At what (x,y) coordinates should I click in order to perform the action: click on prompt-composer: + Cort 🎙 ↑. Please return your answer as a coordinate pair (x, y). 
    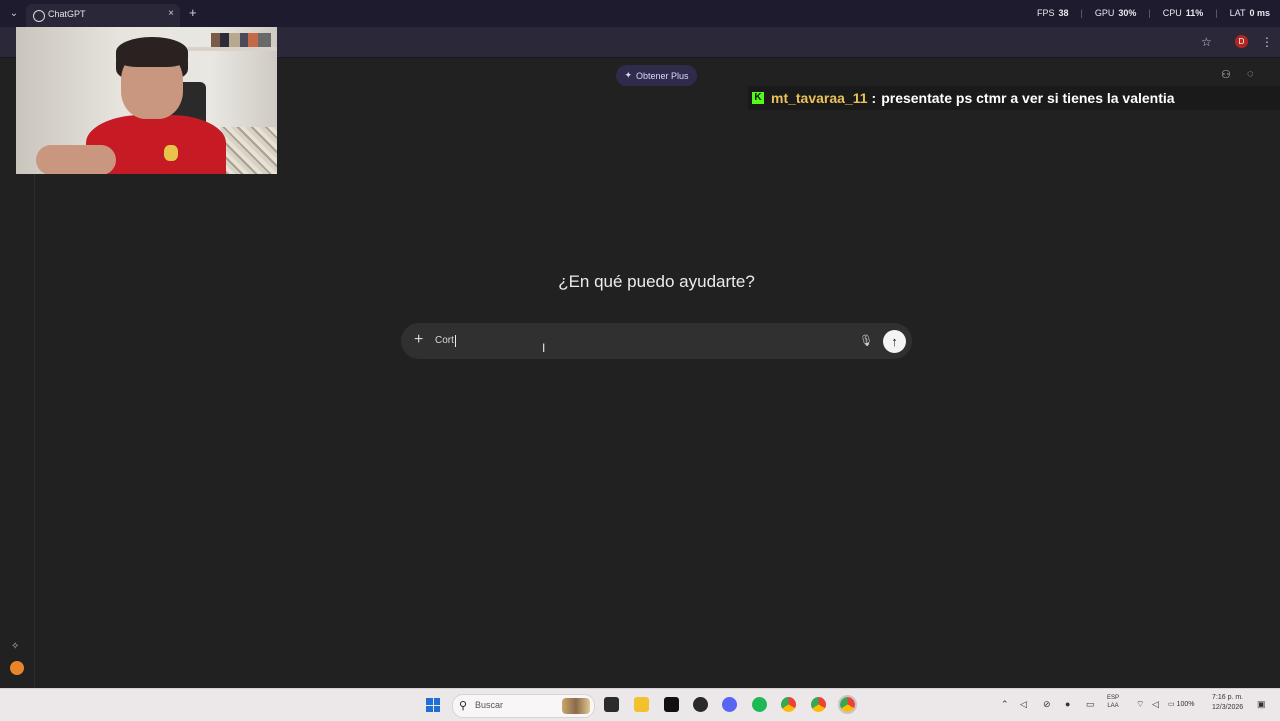
    Looking at the image, I should click on (656, 341).